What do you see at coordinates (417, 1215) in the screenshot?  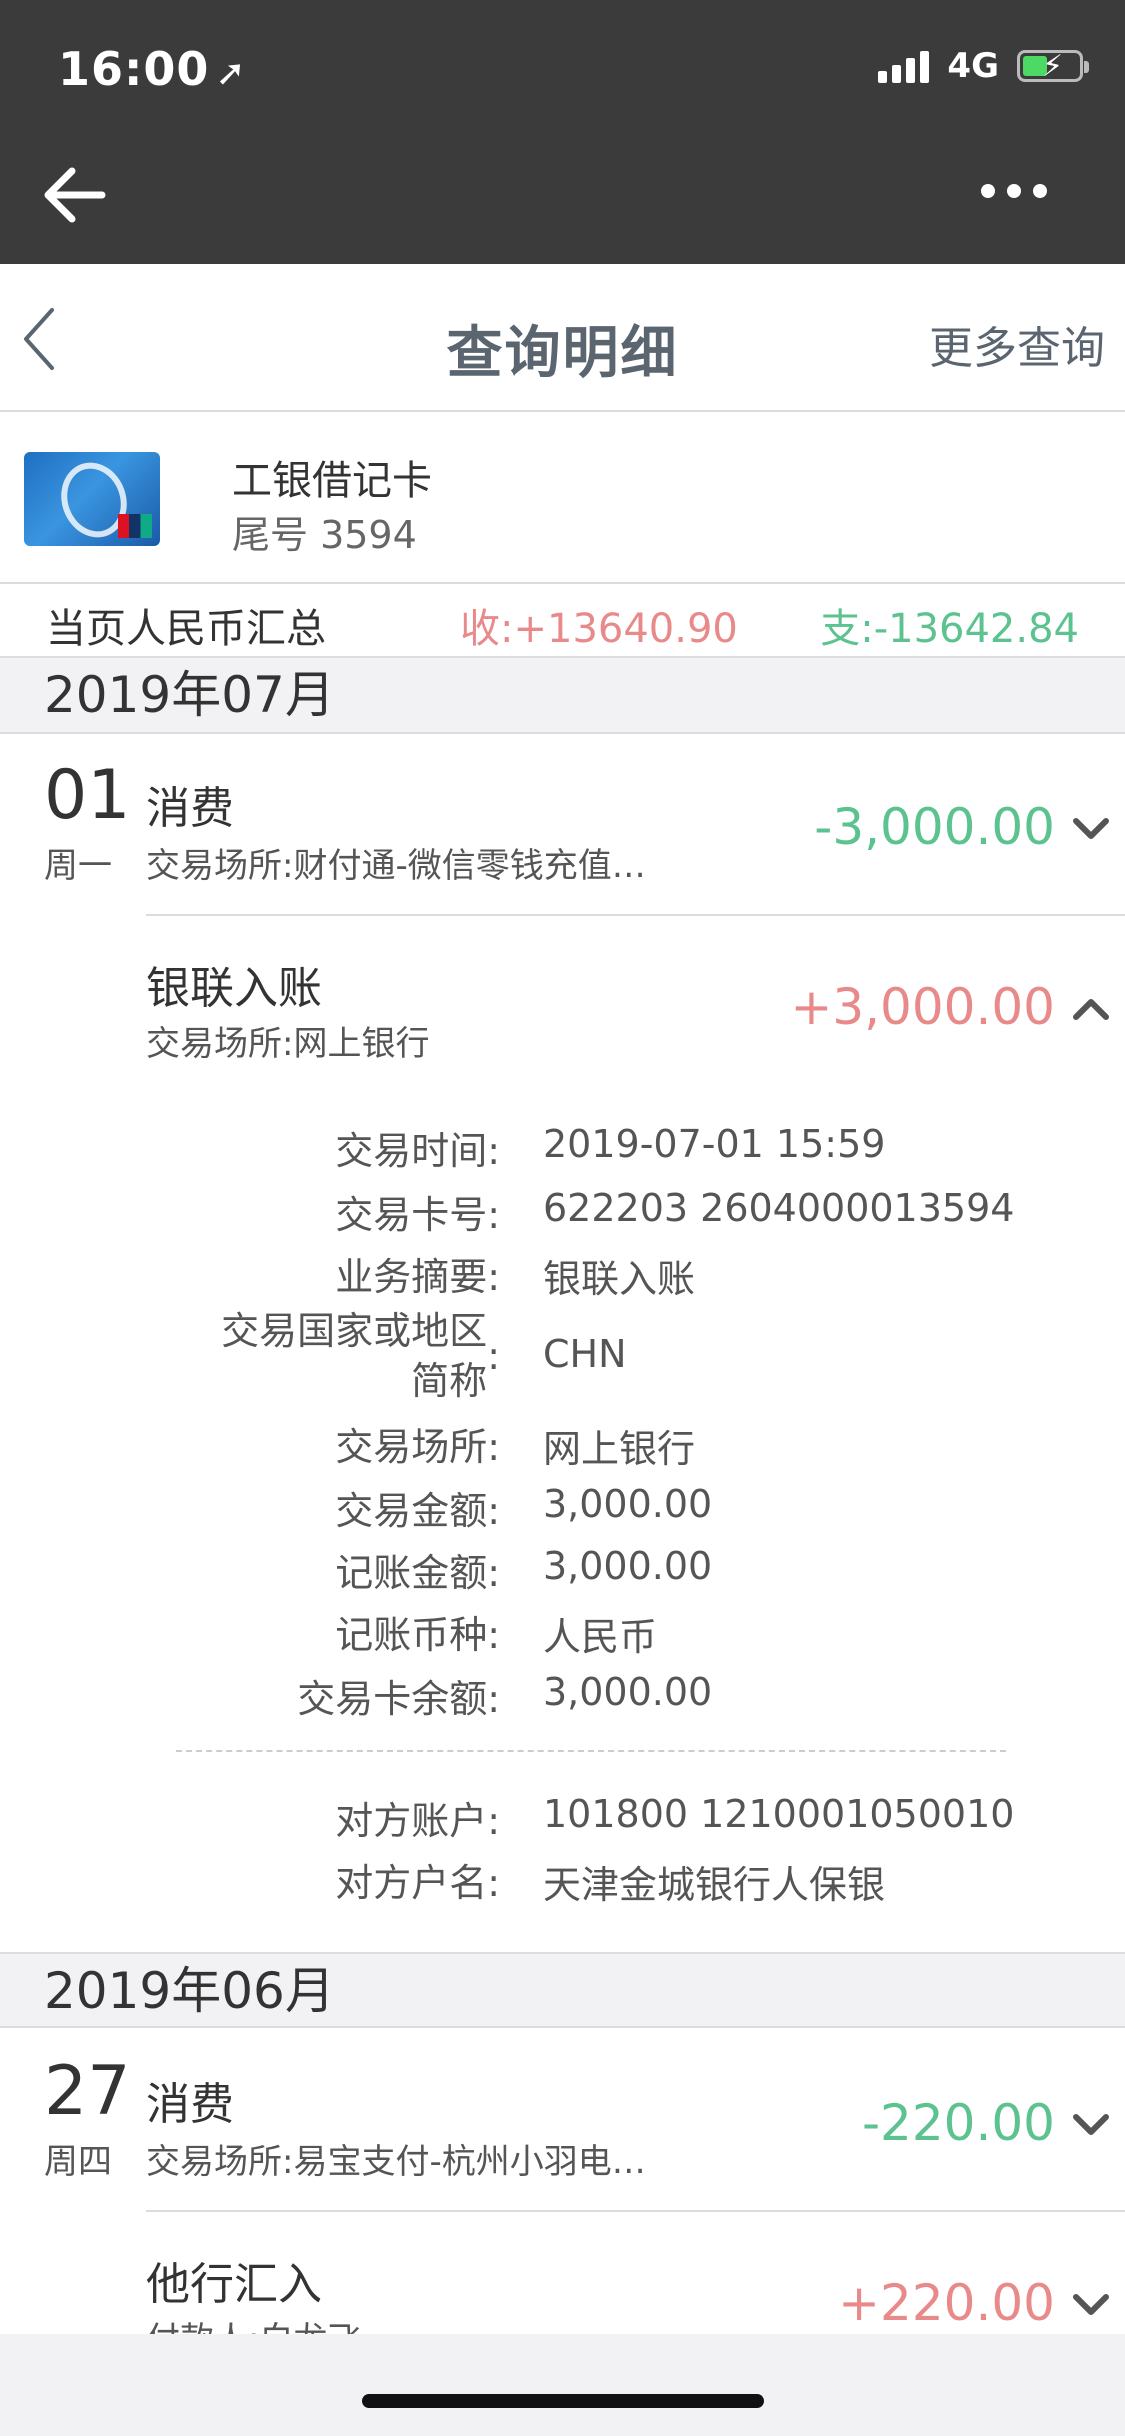 I see `detail-label: 交易卡号:` at bounding box center [417, 1215].